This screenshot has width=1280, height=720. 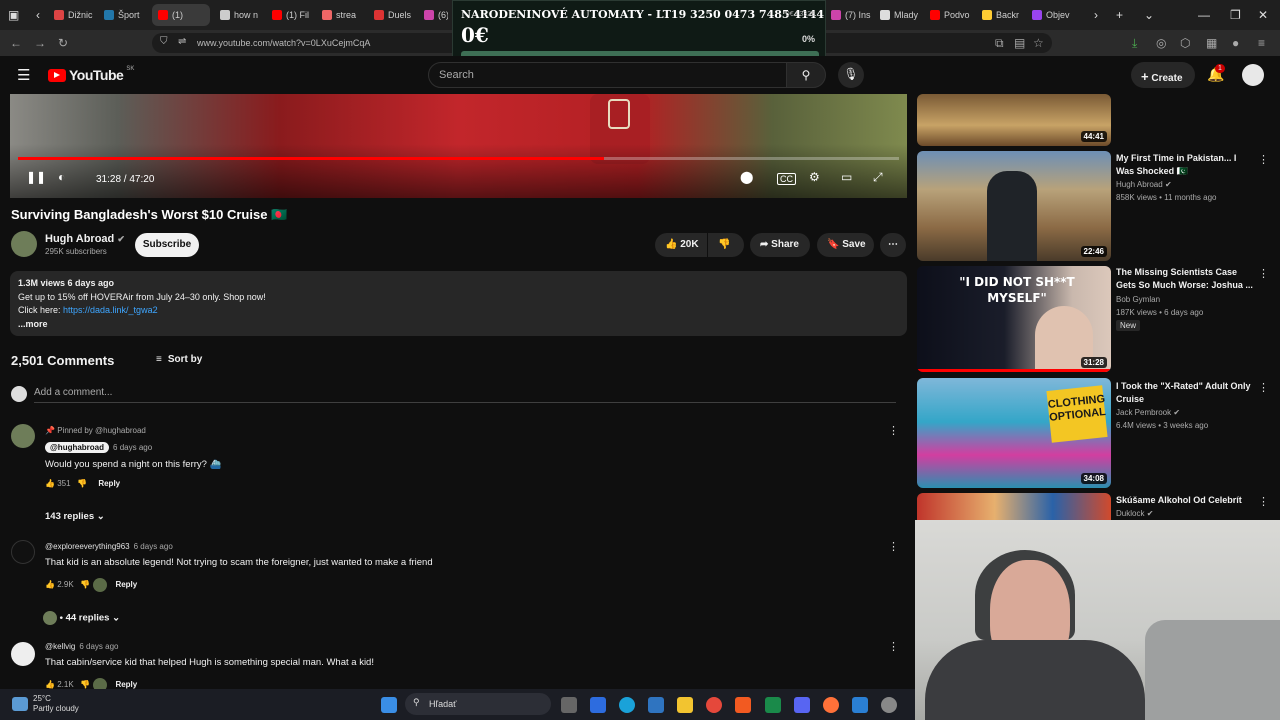 What do you see at coordinates (893, 245) in the screenshot?
I see `more-actions-button: ⋯` at bounding box center [893, 245].